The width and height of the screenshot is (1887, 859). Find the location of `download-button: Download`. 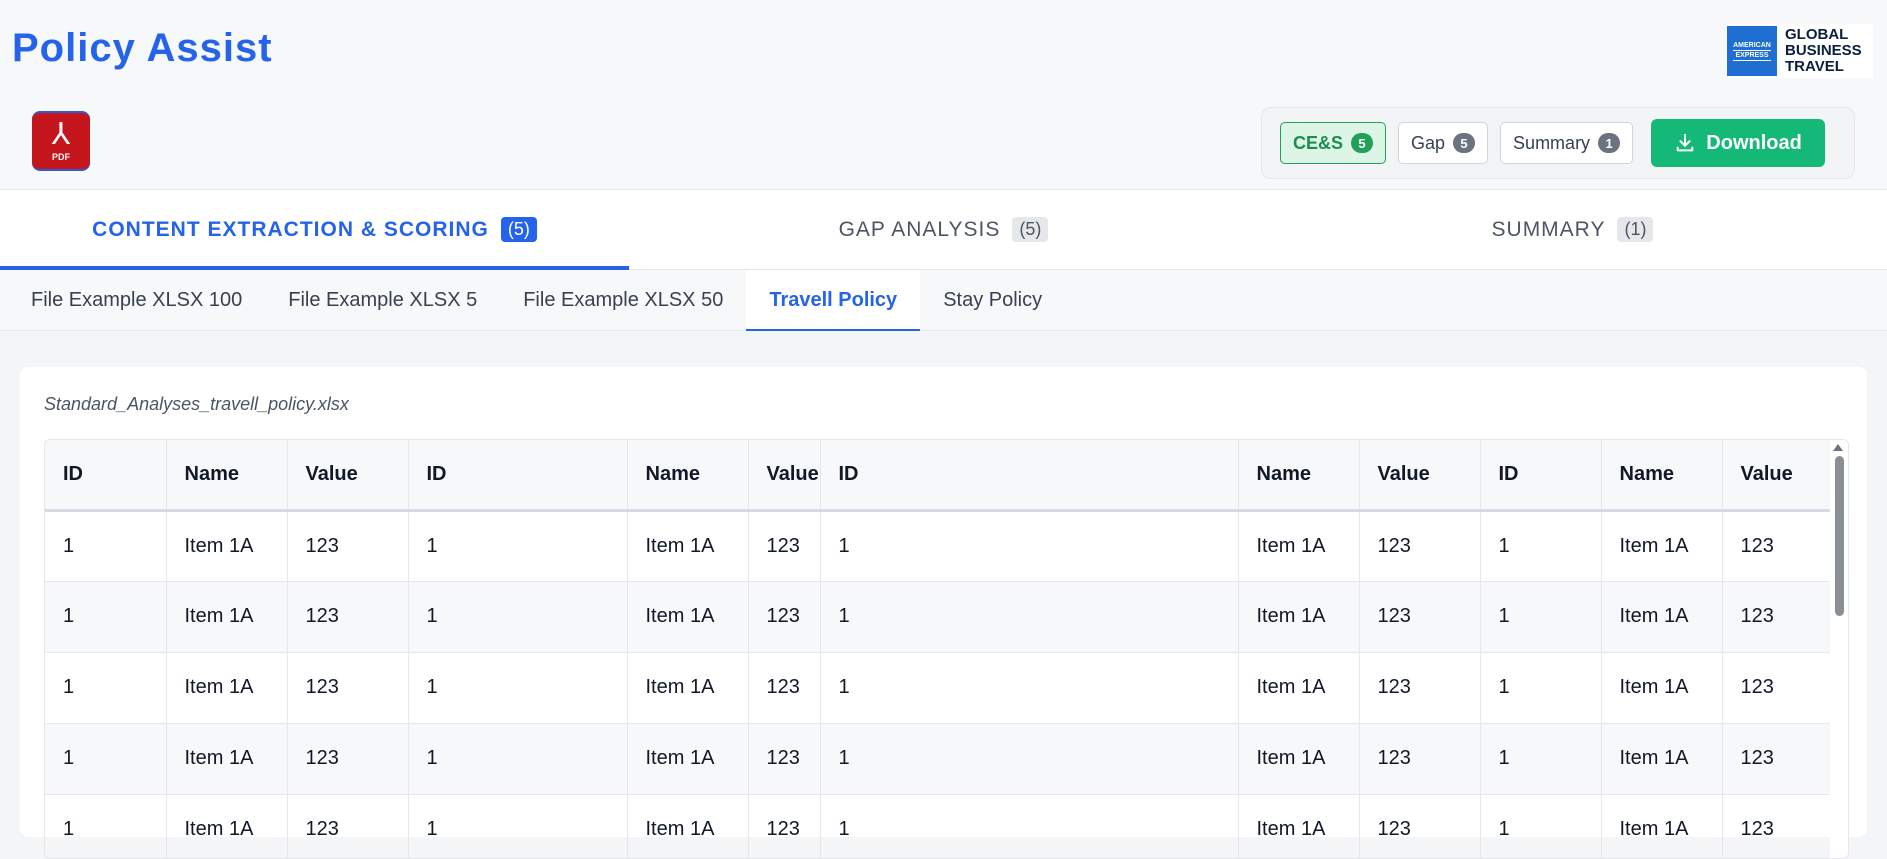

download-button: Download is located at coordinates (1738, 143).